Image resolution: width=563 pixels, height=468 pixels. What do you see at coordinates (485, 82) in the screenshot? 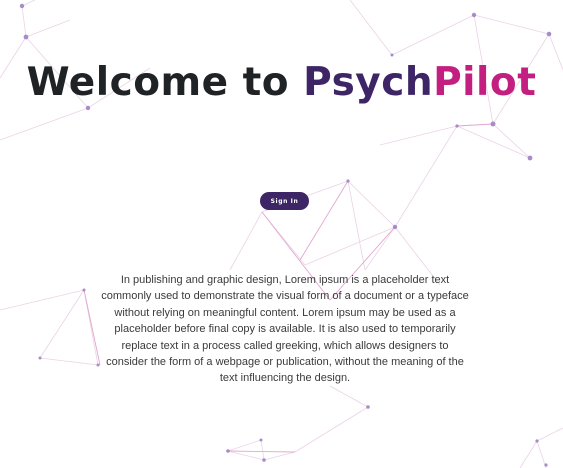
I see `title-brand-pilot: Pilot` at bounding box center [485, 82].